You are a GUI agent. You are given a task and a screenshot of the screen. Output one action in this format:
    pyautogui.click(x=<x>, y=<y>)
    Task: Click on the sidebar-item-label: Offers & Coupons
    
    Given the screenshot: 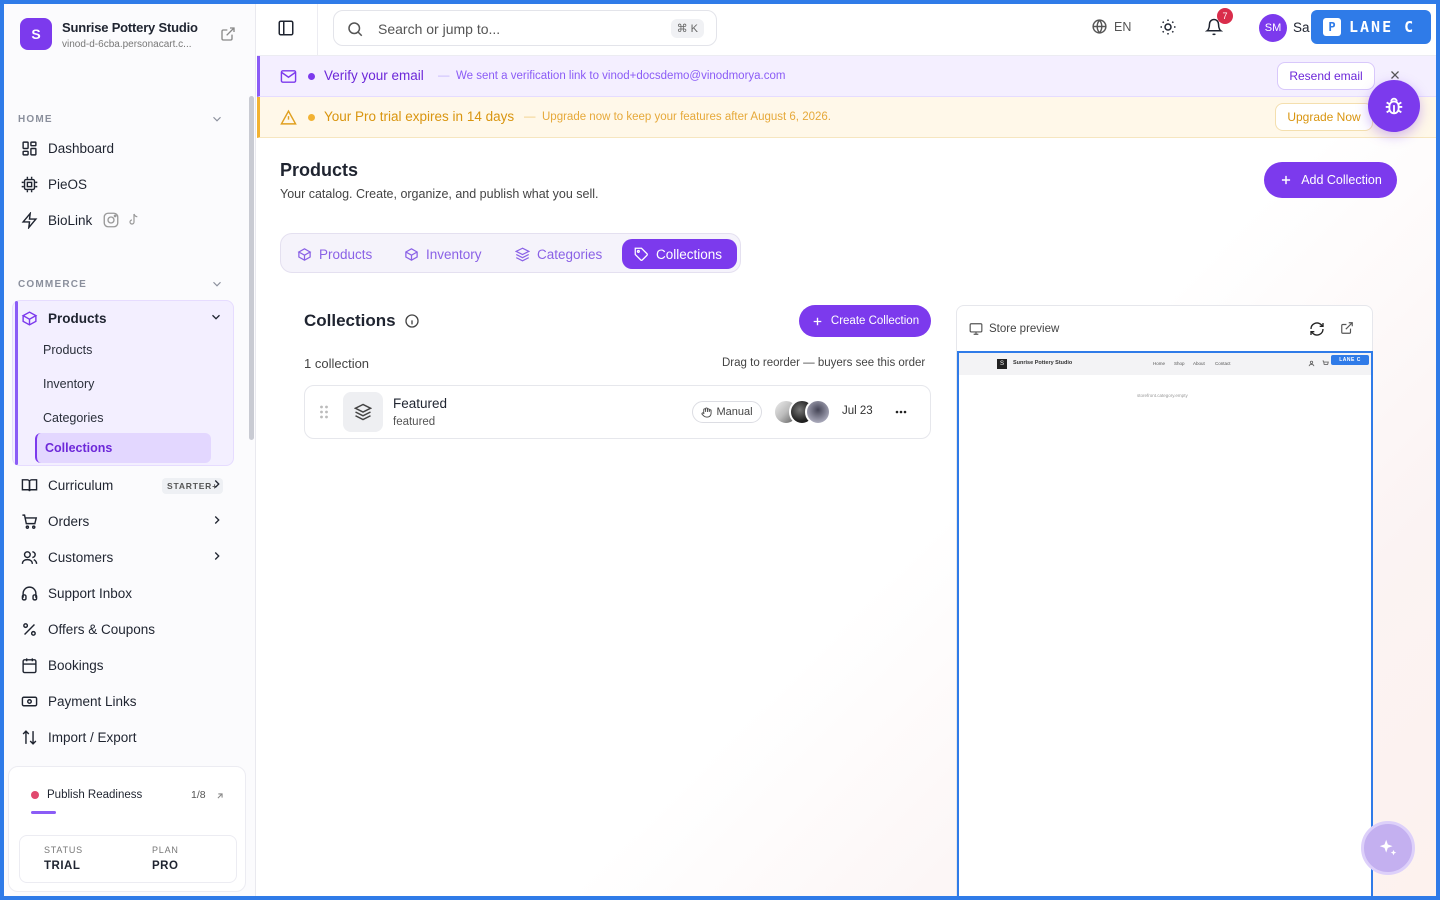 What is the action you would take?
    pyautogui.click(x=102, y=629)
    